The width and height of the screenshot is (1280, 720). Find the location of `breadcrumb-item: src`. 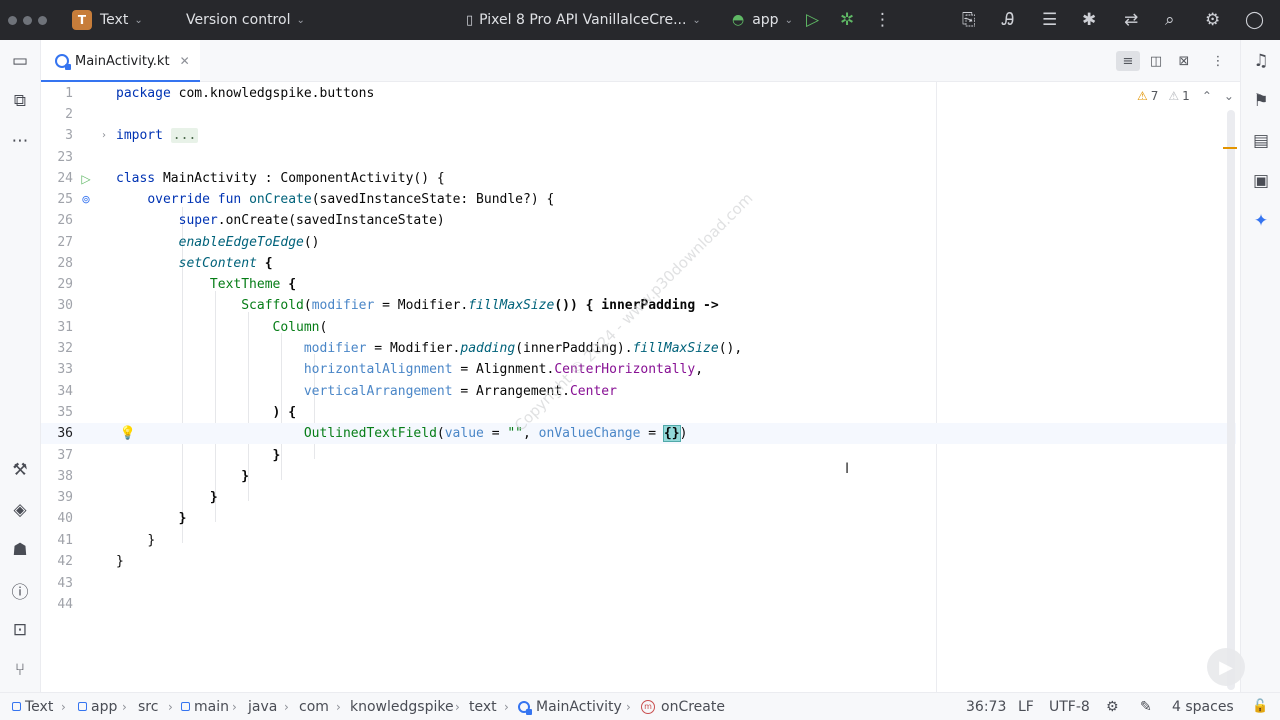

breadcrumb-item: src is located at coordinates (148, 706).